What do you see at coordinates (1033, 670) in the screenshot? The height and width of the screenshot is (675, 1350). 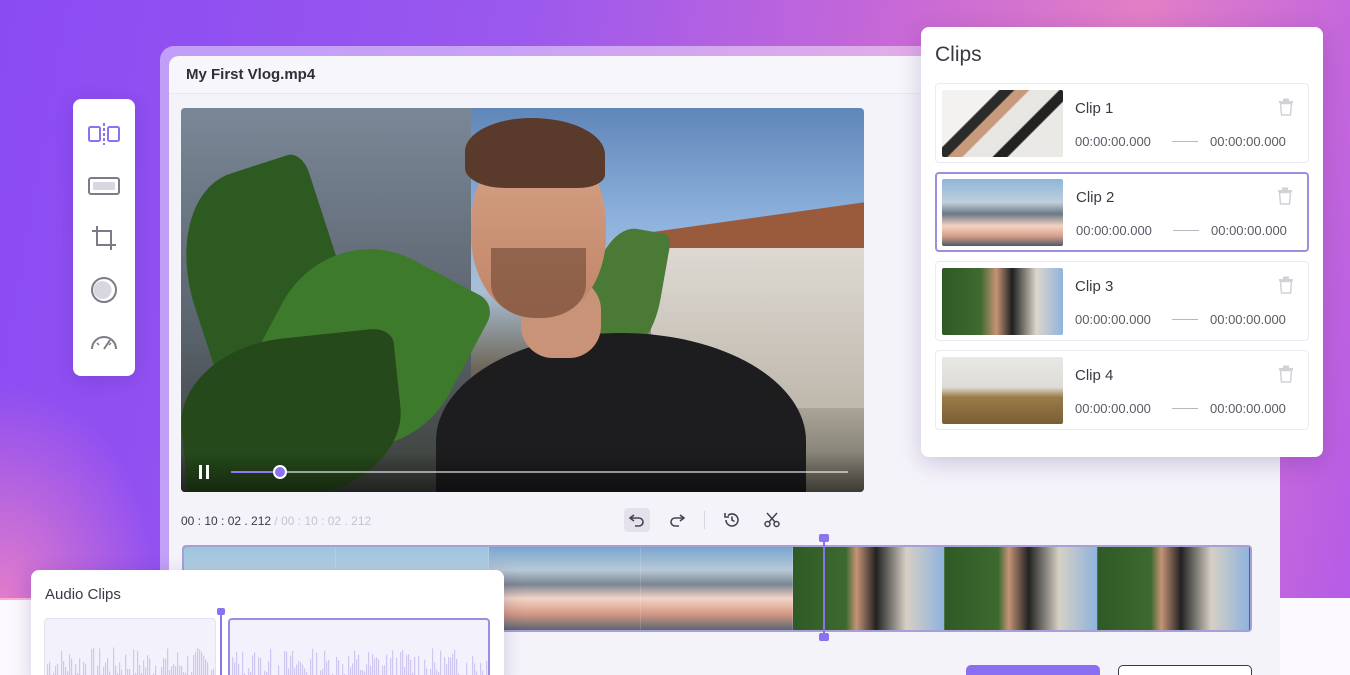 I see `primary-button` at bounding box center [1033, 670].